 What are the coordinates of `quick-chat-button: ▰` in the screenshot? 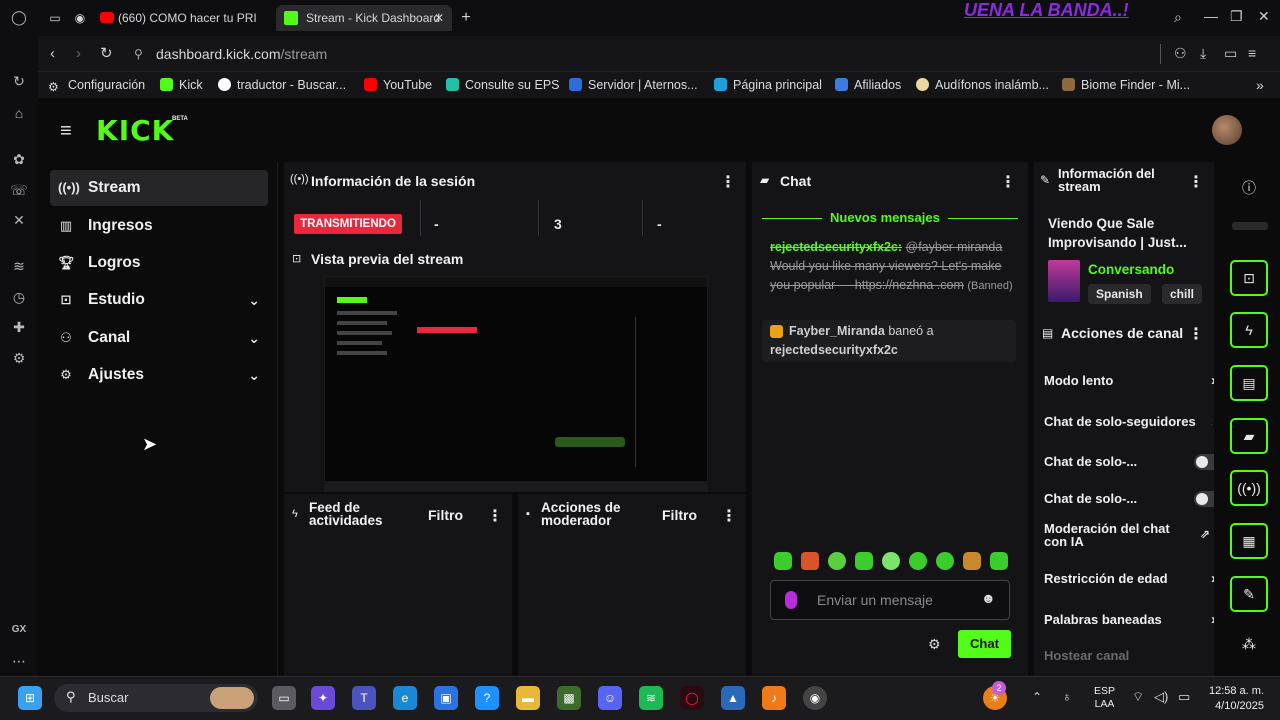 It's located at (1249, 436).